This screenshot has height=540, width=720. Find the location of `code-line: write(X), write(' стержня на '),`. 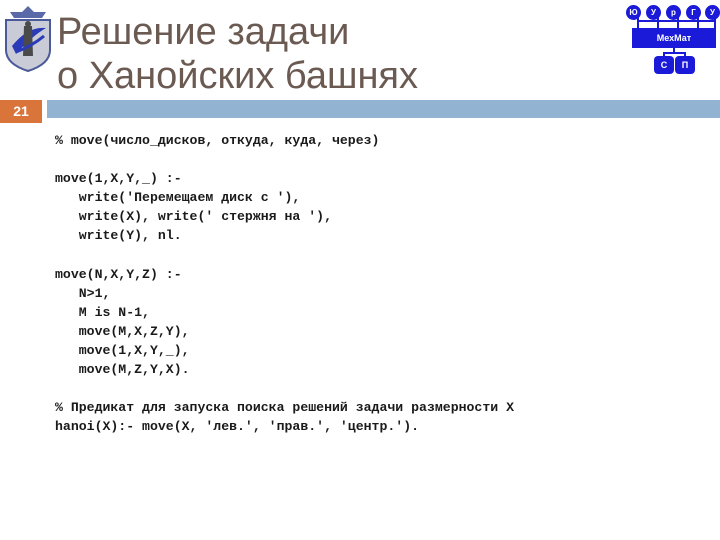

code-line: write(X), write(' стержня на '), is located at coordinates (193, 217).